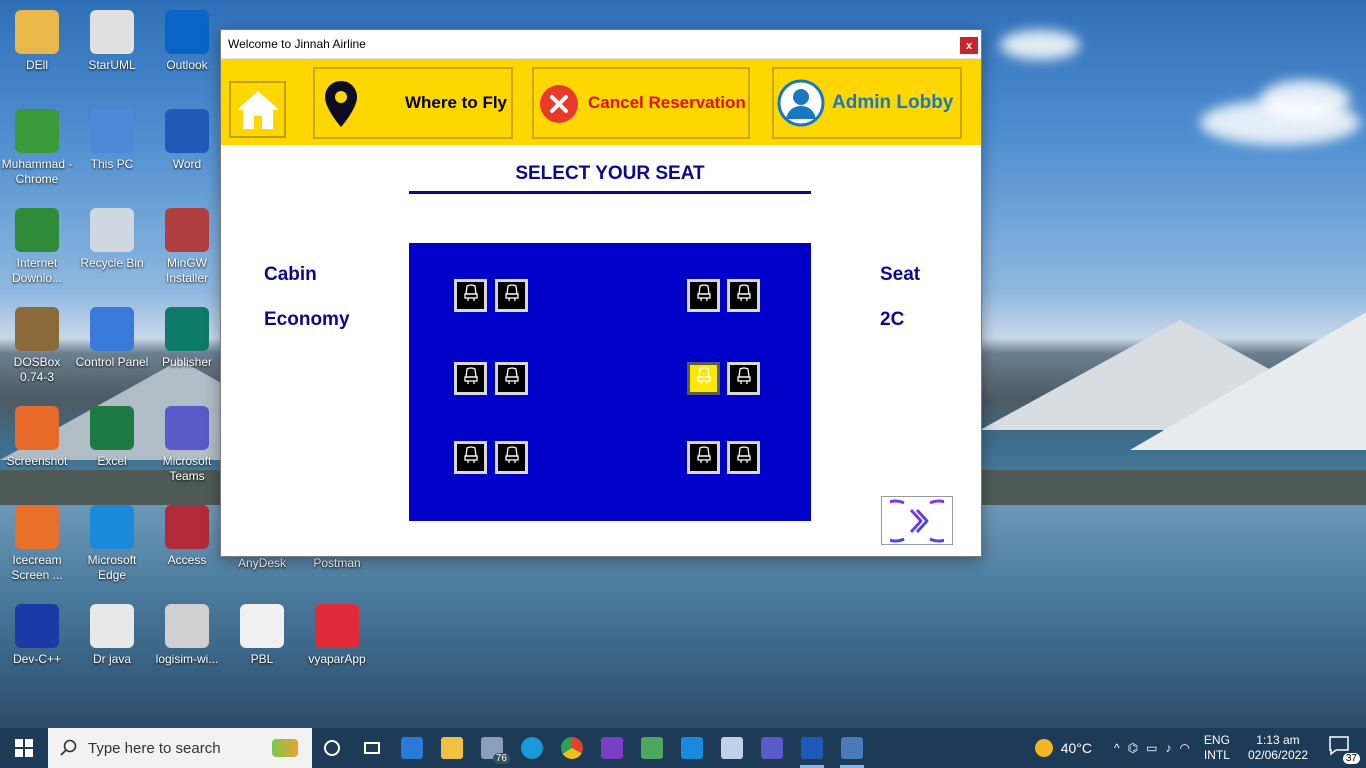 This screenshot has width=1366, height=768. Describe the element at coordinates (772, 748) in the screenshot. I see `taskbar-teams` at that location.